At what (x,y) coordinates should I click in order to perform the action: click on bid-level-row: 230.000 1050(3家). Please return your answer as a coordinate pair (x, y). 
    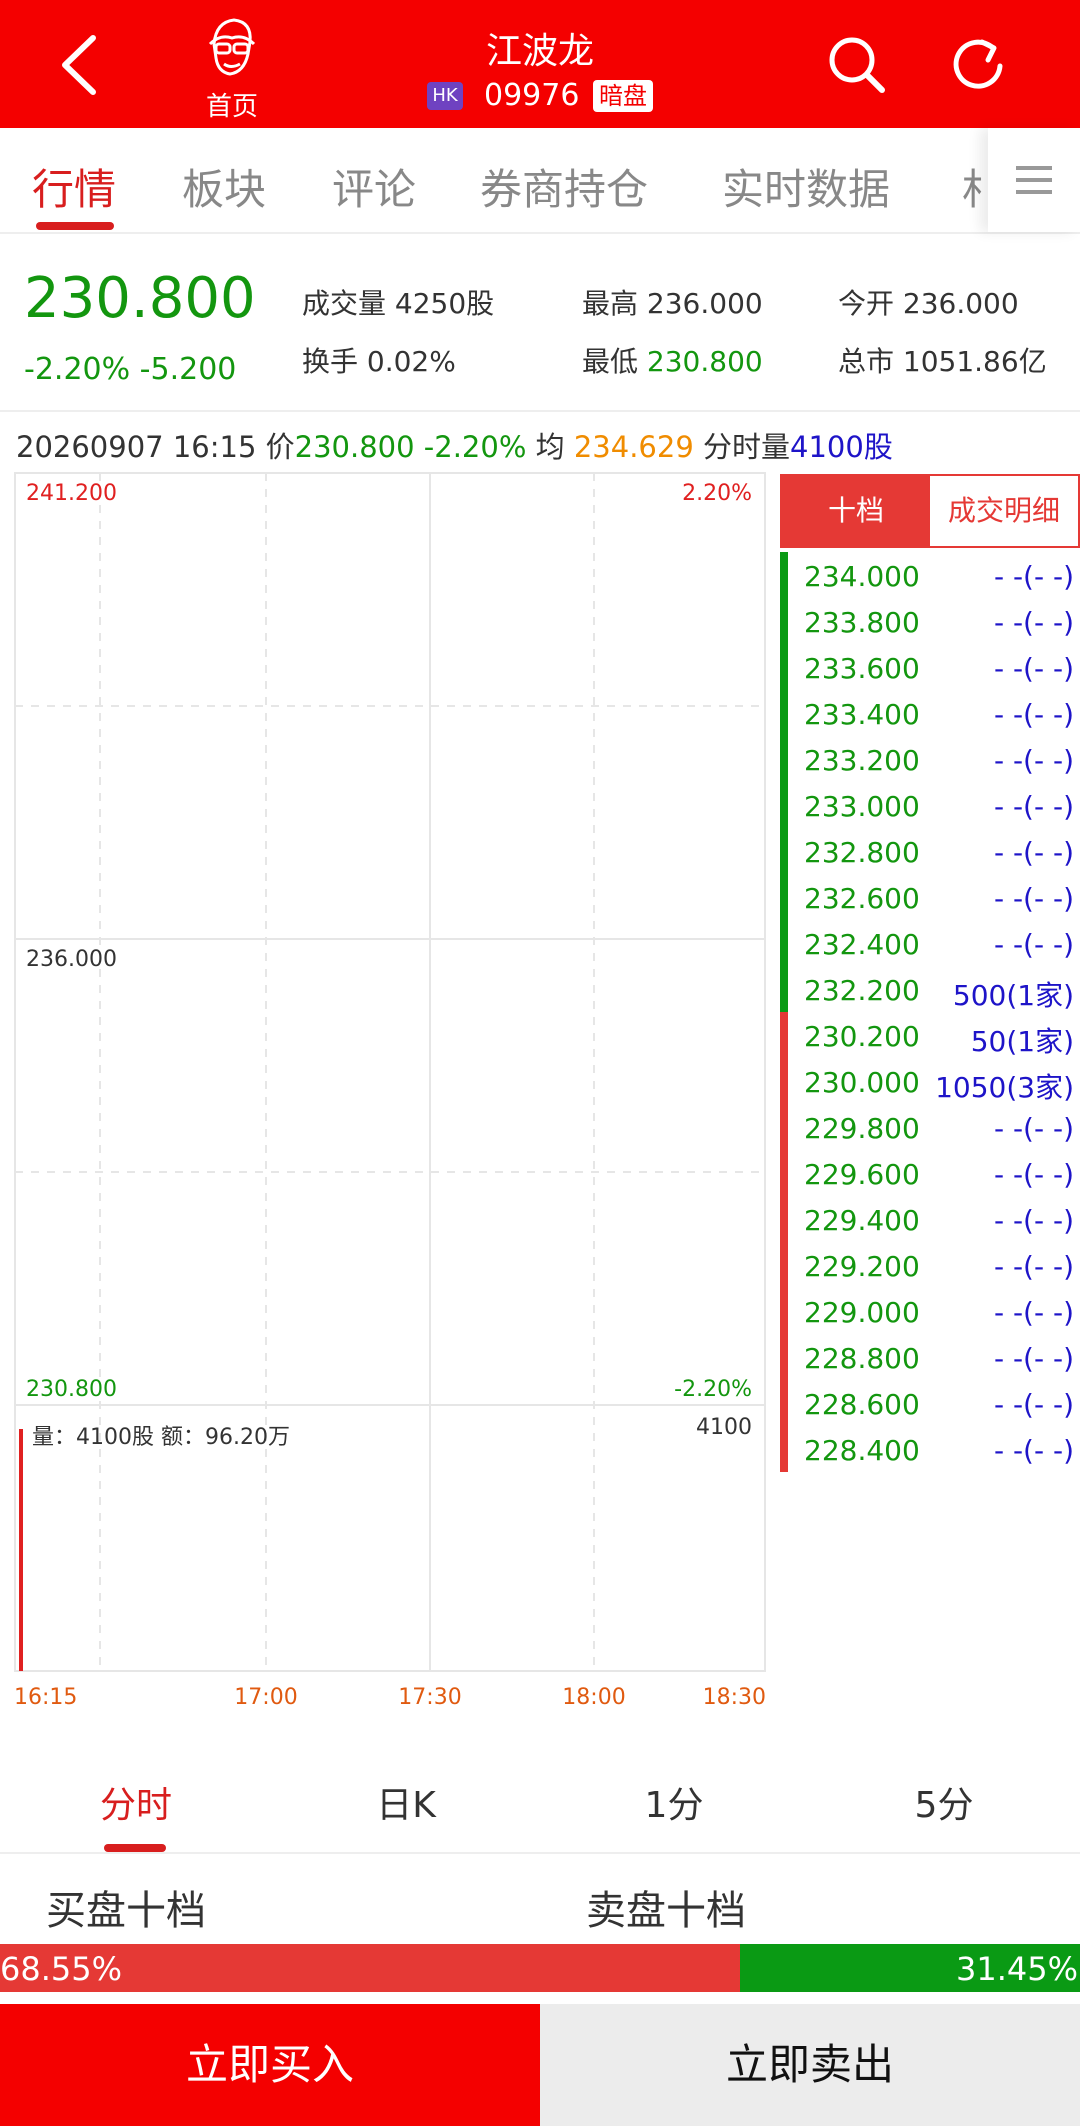
    Looking at the image, I should click on (930, 1081).